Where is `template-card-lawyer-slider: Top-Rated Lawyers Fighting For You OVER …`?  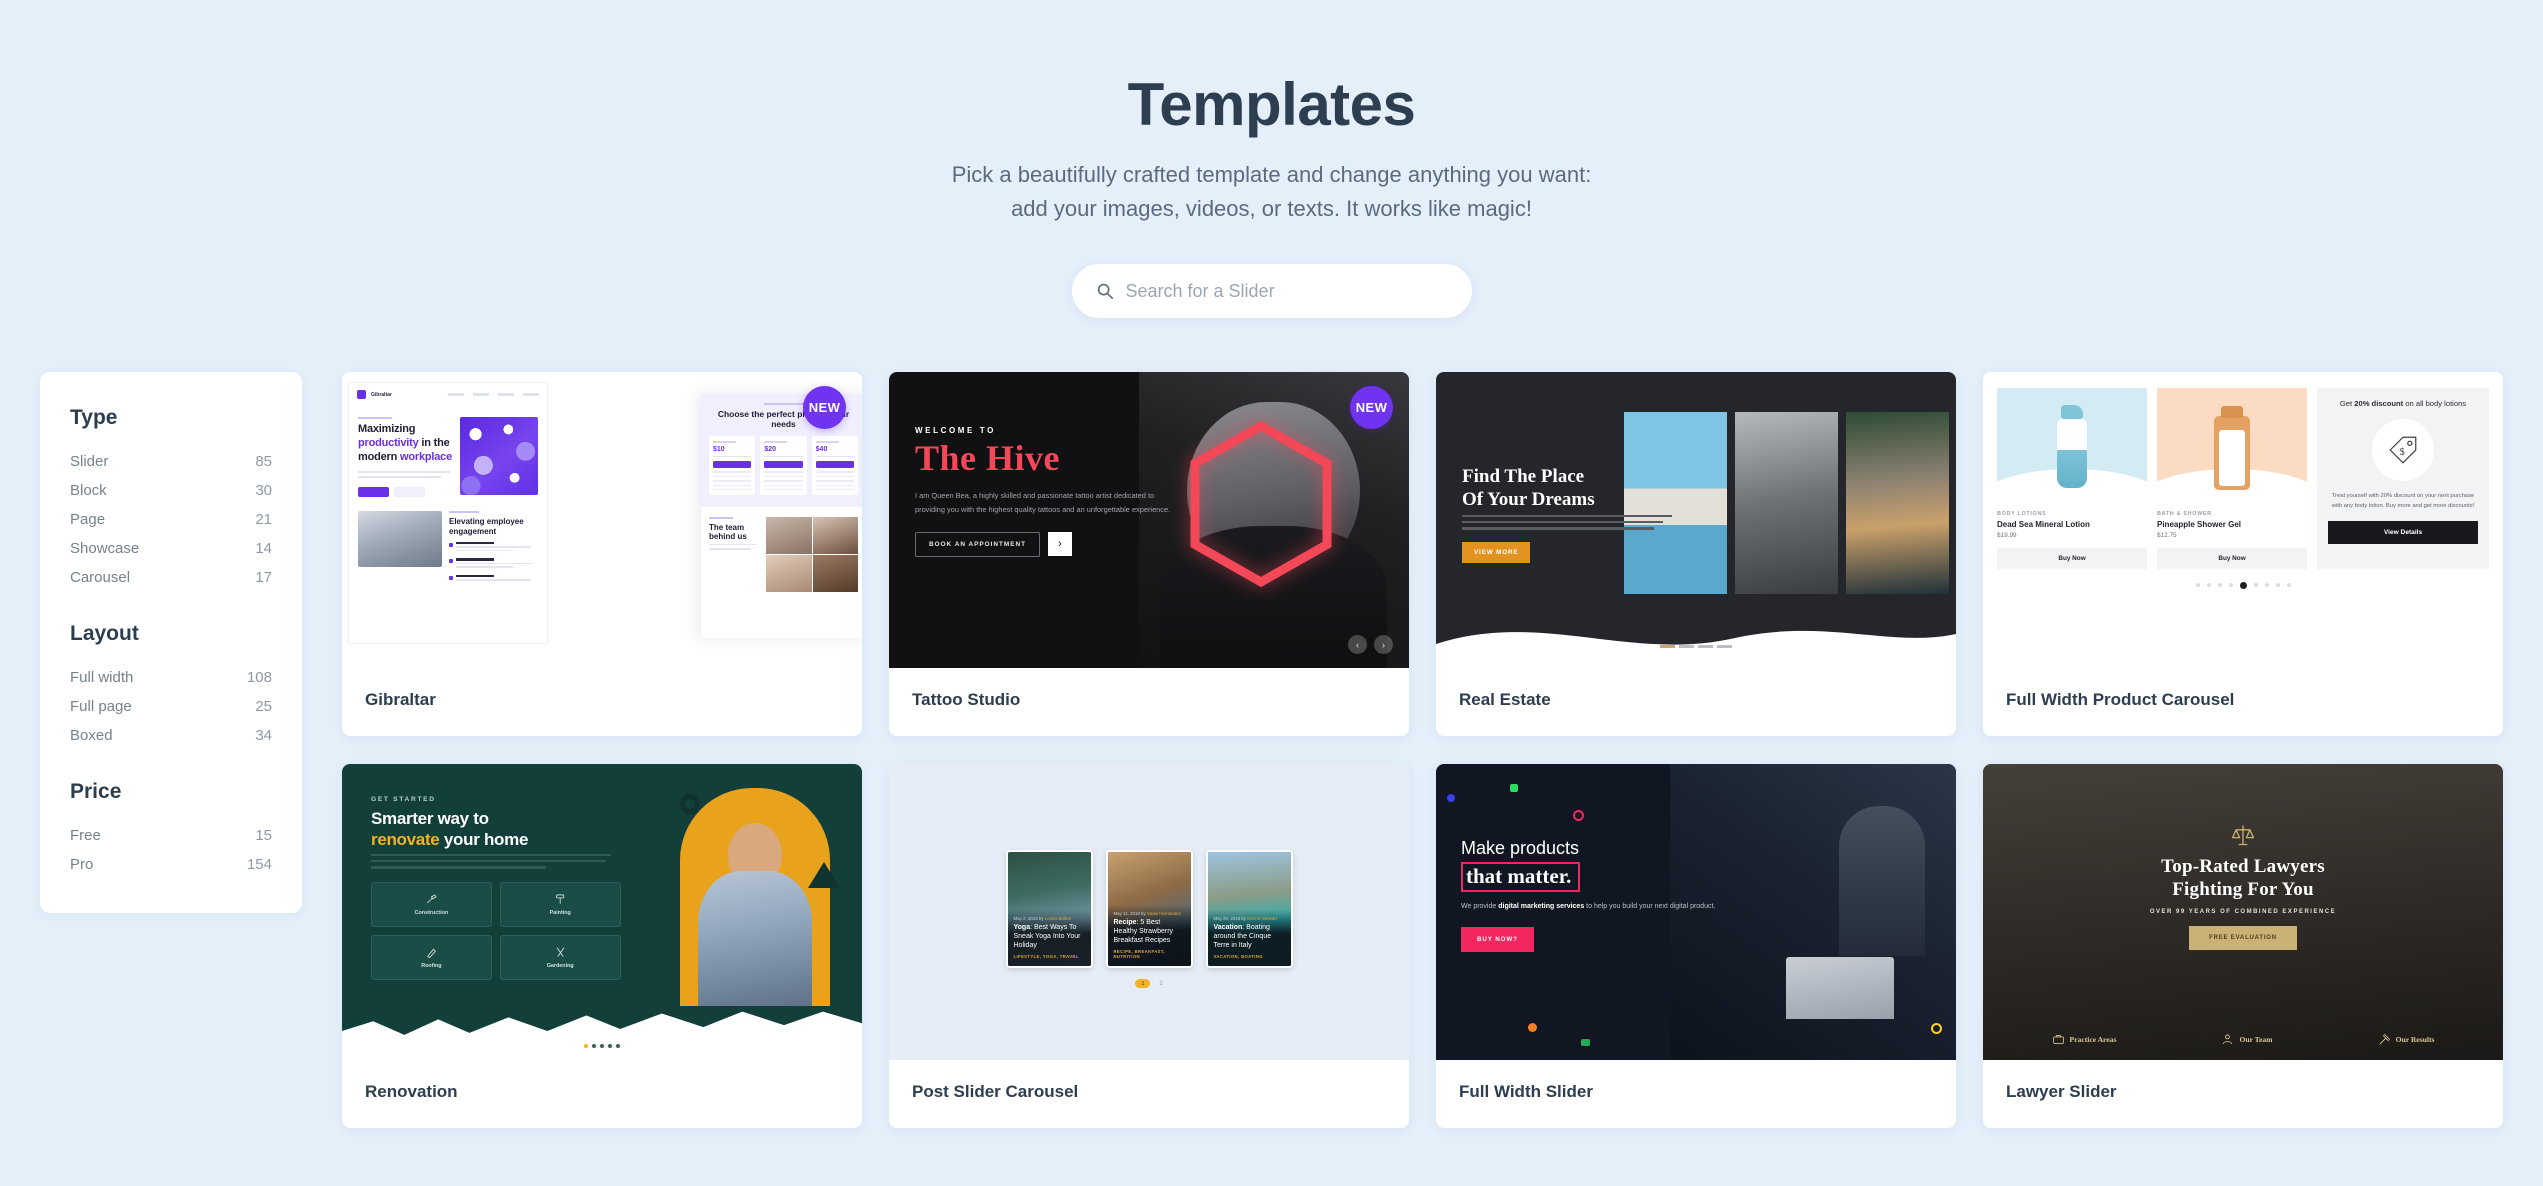 template-card-lawyer-slider: Top-Rated Lawyers Fighting For You OVER … is located at coordinates (2243, 946).